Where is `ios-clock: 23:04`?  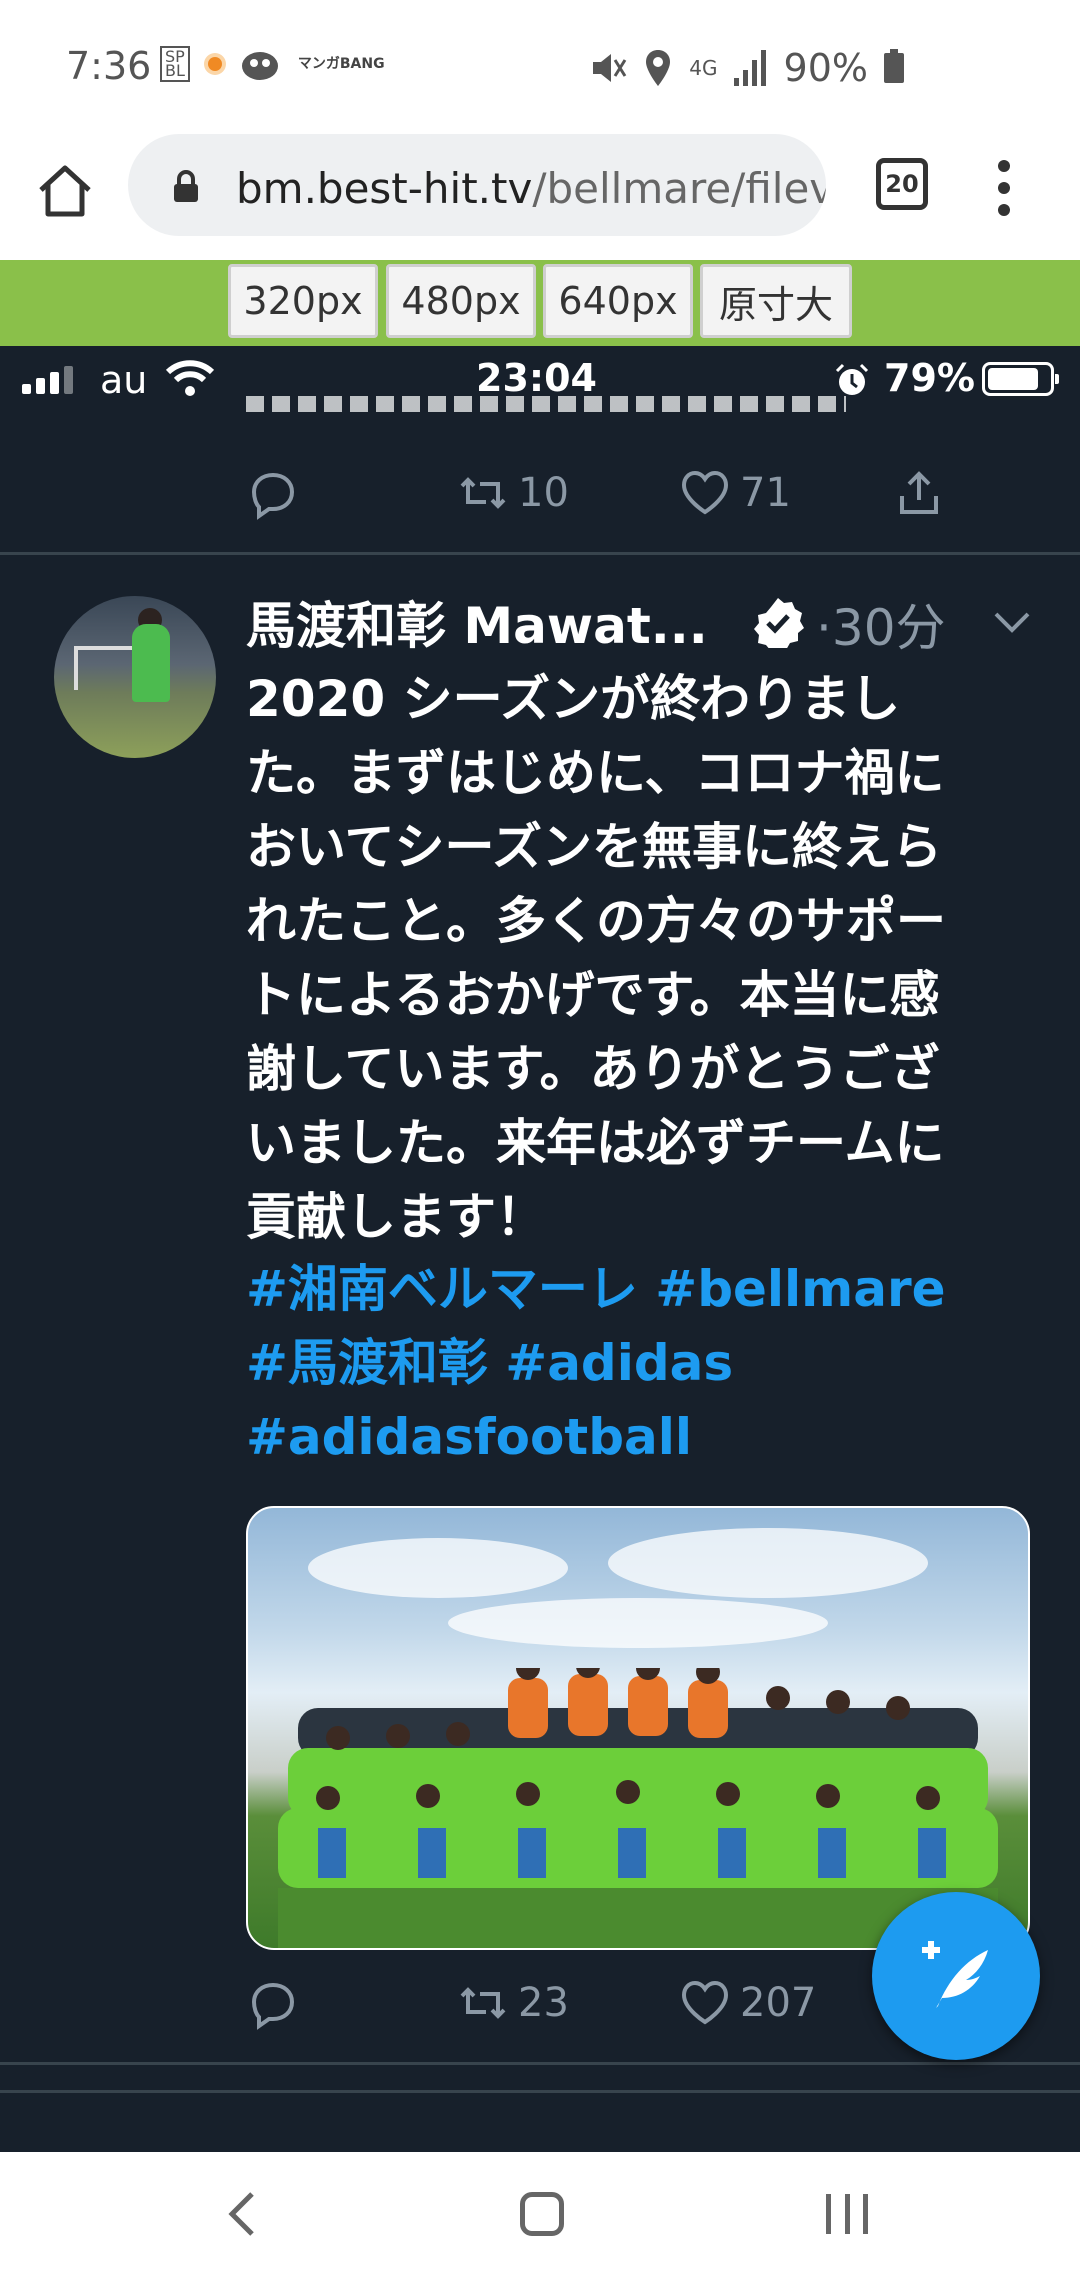
ios-clock: 23:04 is located at coordinates (536, 378).